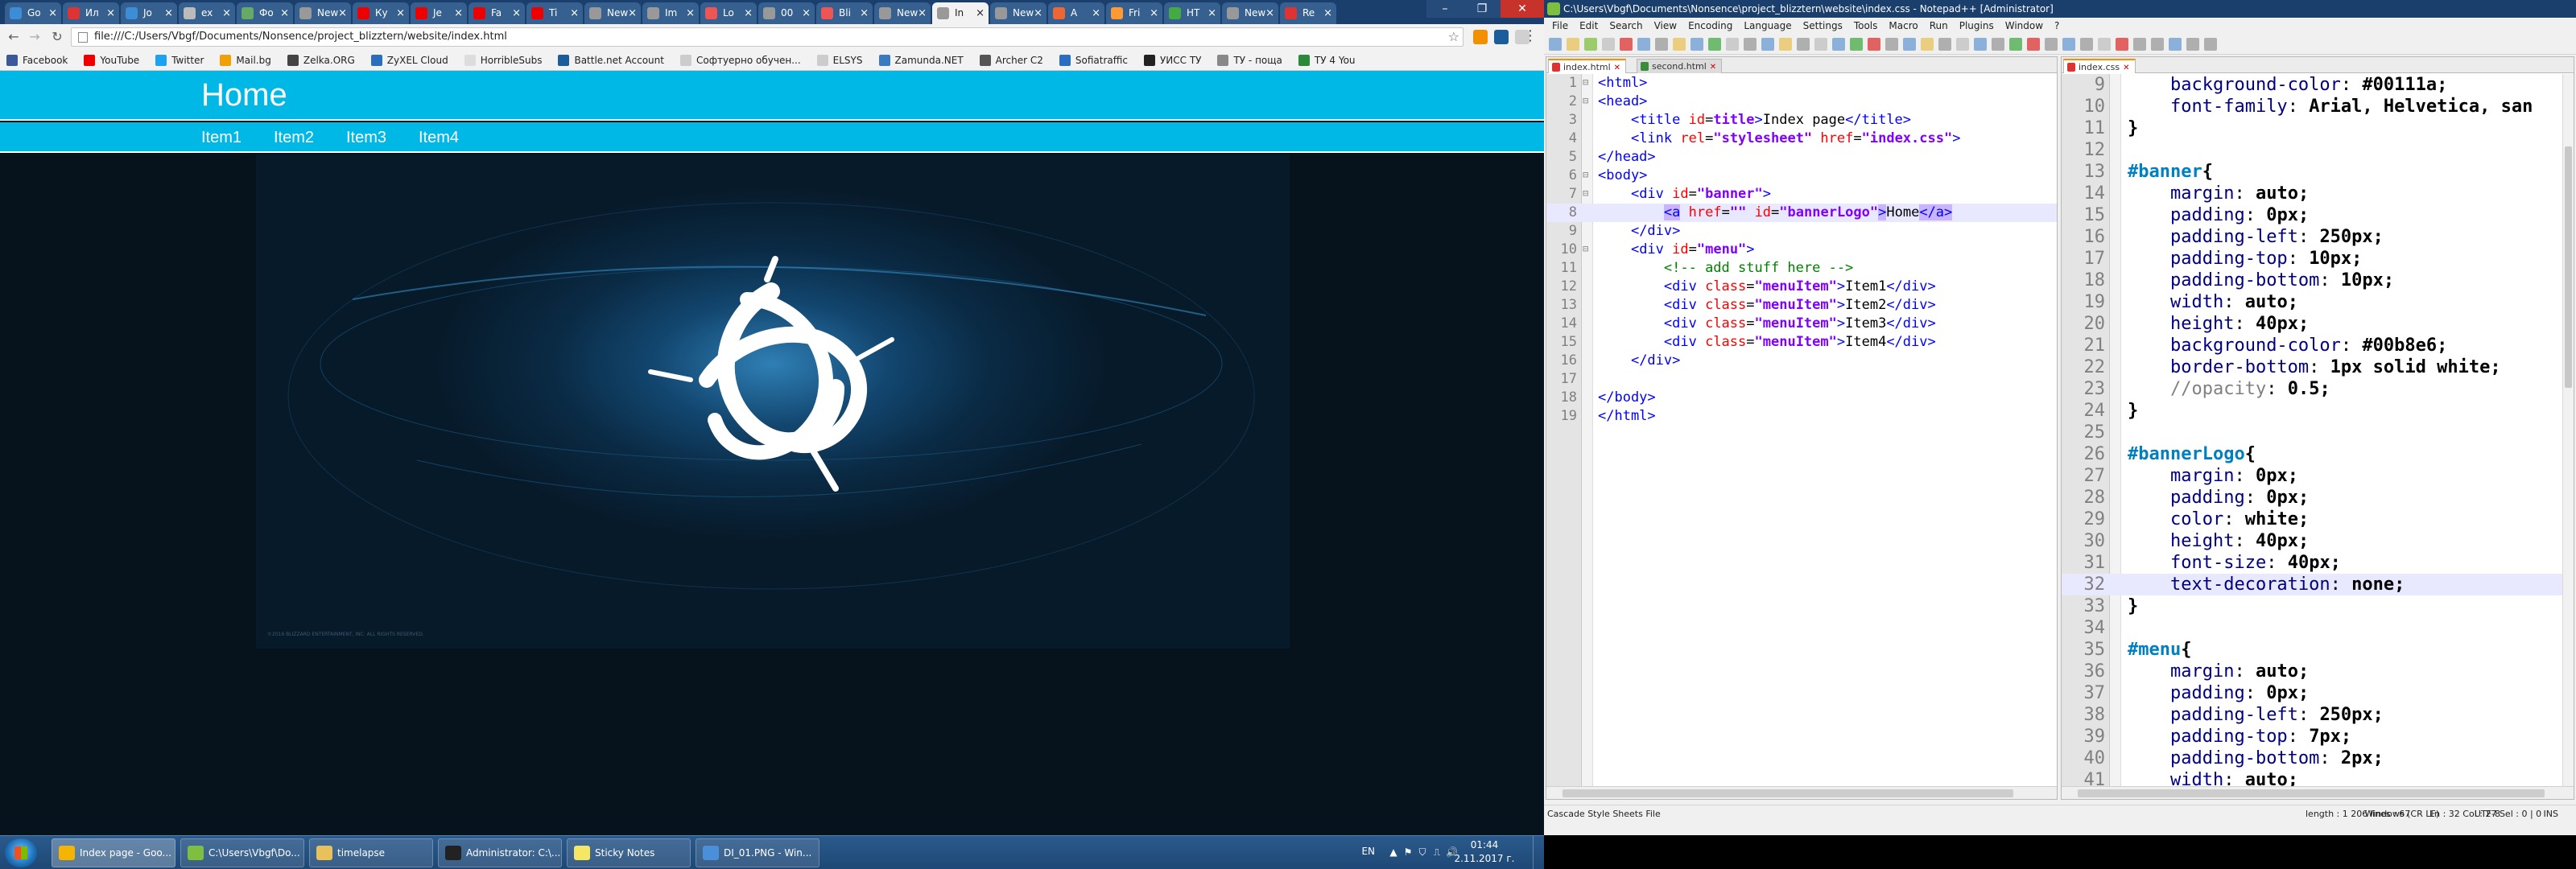 The height and width of the screenshot is (869, 2576). What do you see at coordinates (321, 60) in the screenshot?
I see `bookmark-item: Zelka.ORG` at bounding box center [321, 60].